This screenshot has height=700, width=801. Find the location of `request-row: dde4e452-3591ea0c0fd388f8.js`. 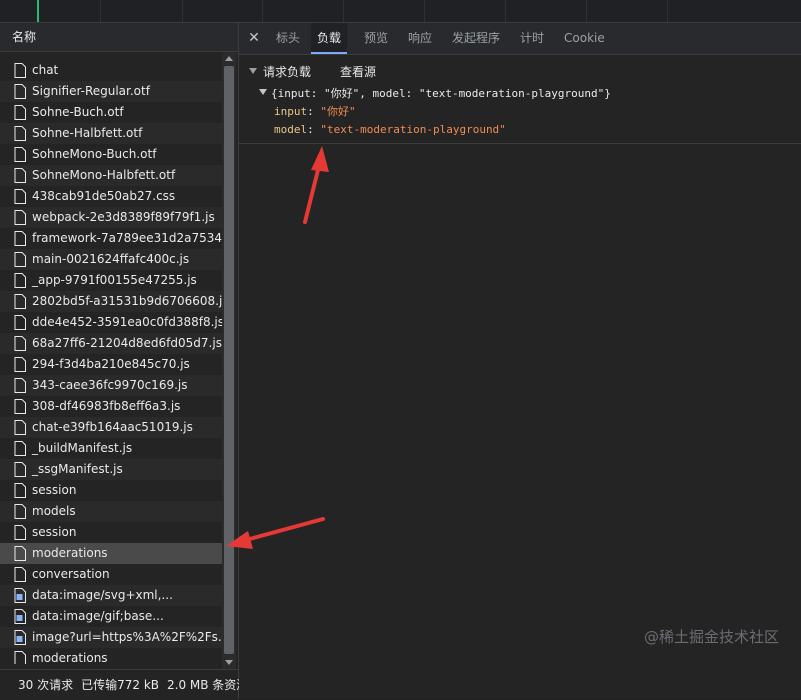

request-row: dde4e452-3591ea0c0fd388f8.js is located at coordinates (111, 322).